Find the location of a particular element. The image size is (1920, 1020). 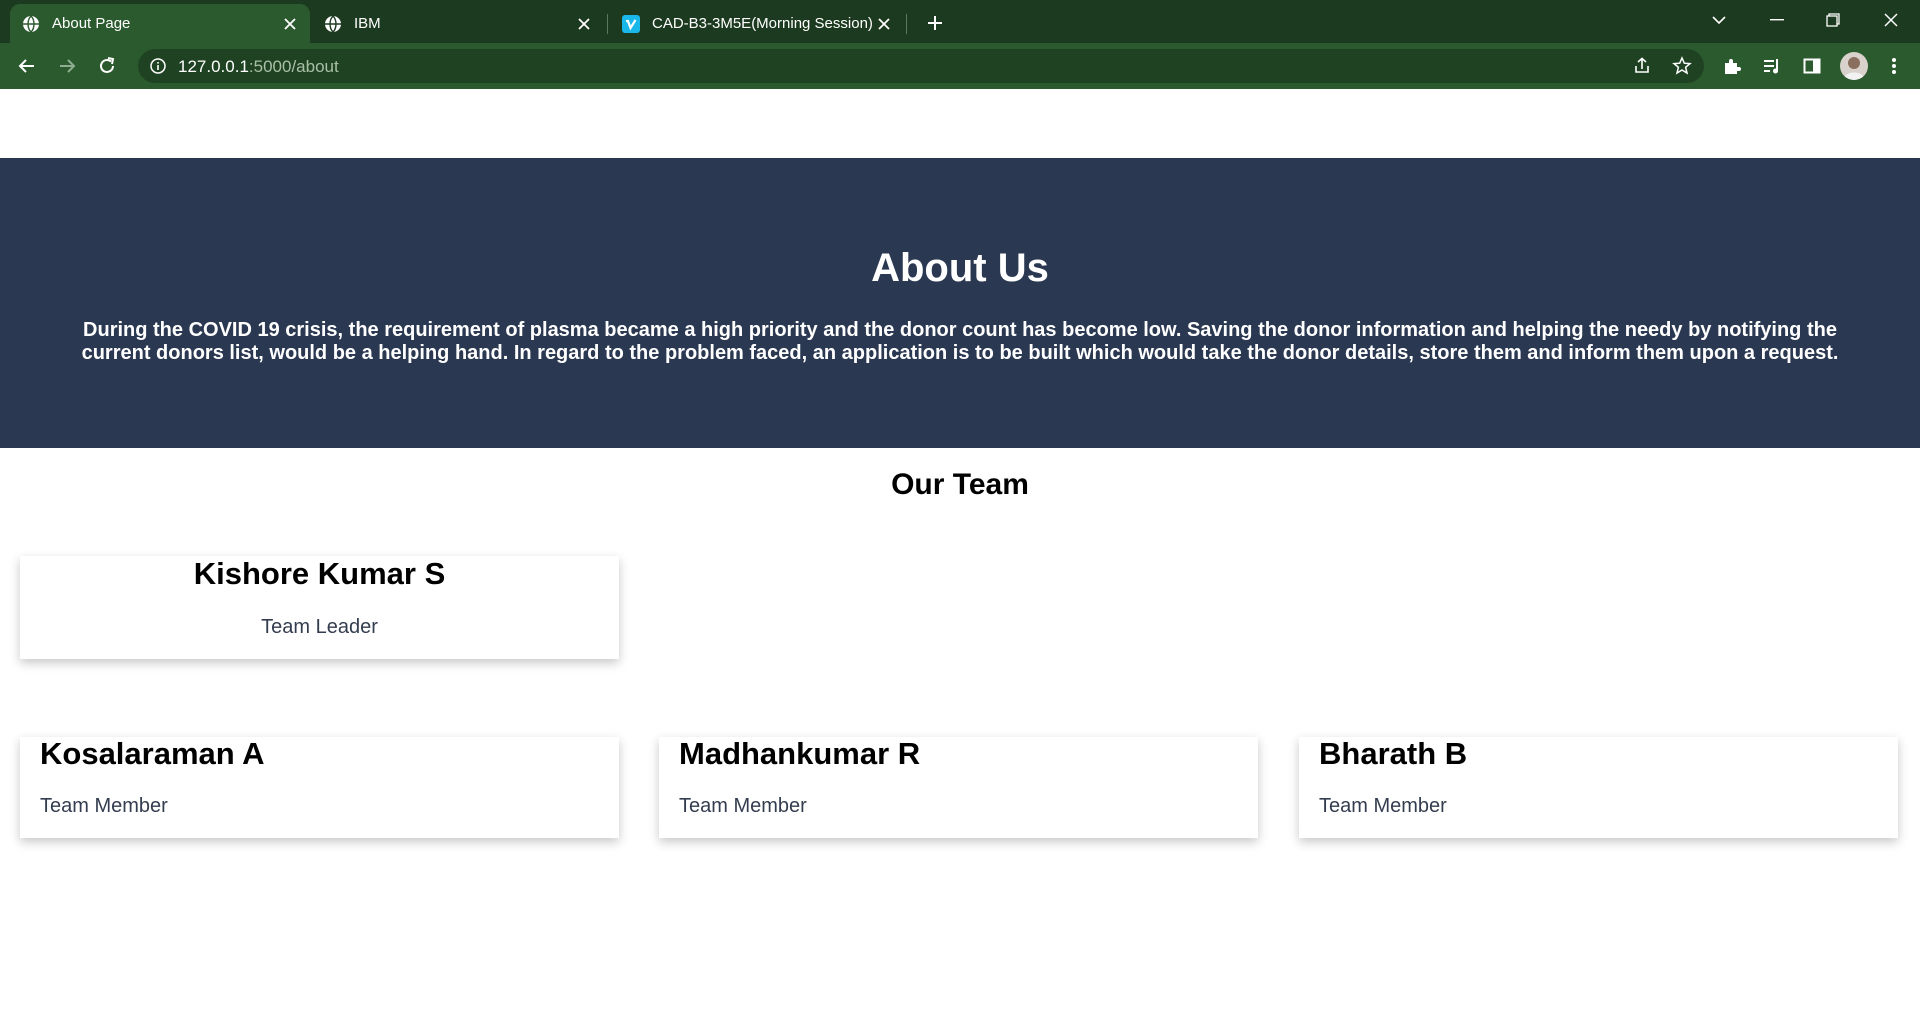

info-icon is located at coordinates (158, 66).